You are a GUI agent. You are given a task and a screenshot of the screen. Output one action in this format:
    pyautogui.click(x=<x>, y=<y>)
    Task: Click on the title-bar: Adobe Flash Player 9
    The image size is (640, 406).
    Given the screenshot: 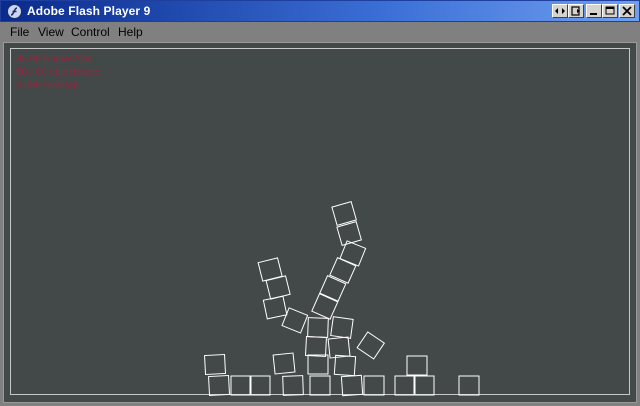 What is the action you would take?
    pyautogui.click(x=320, y=11)
    